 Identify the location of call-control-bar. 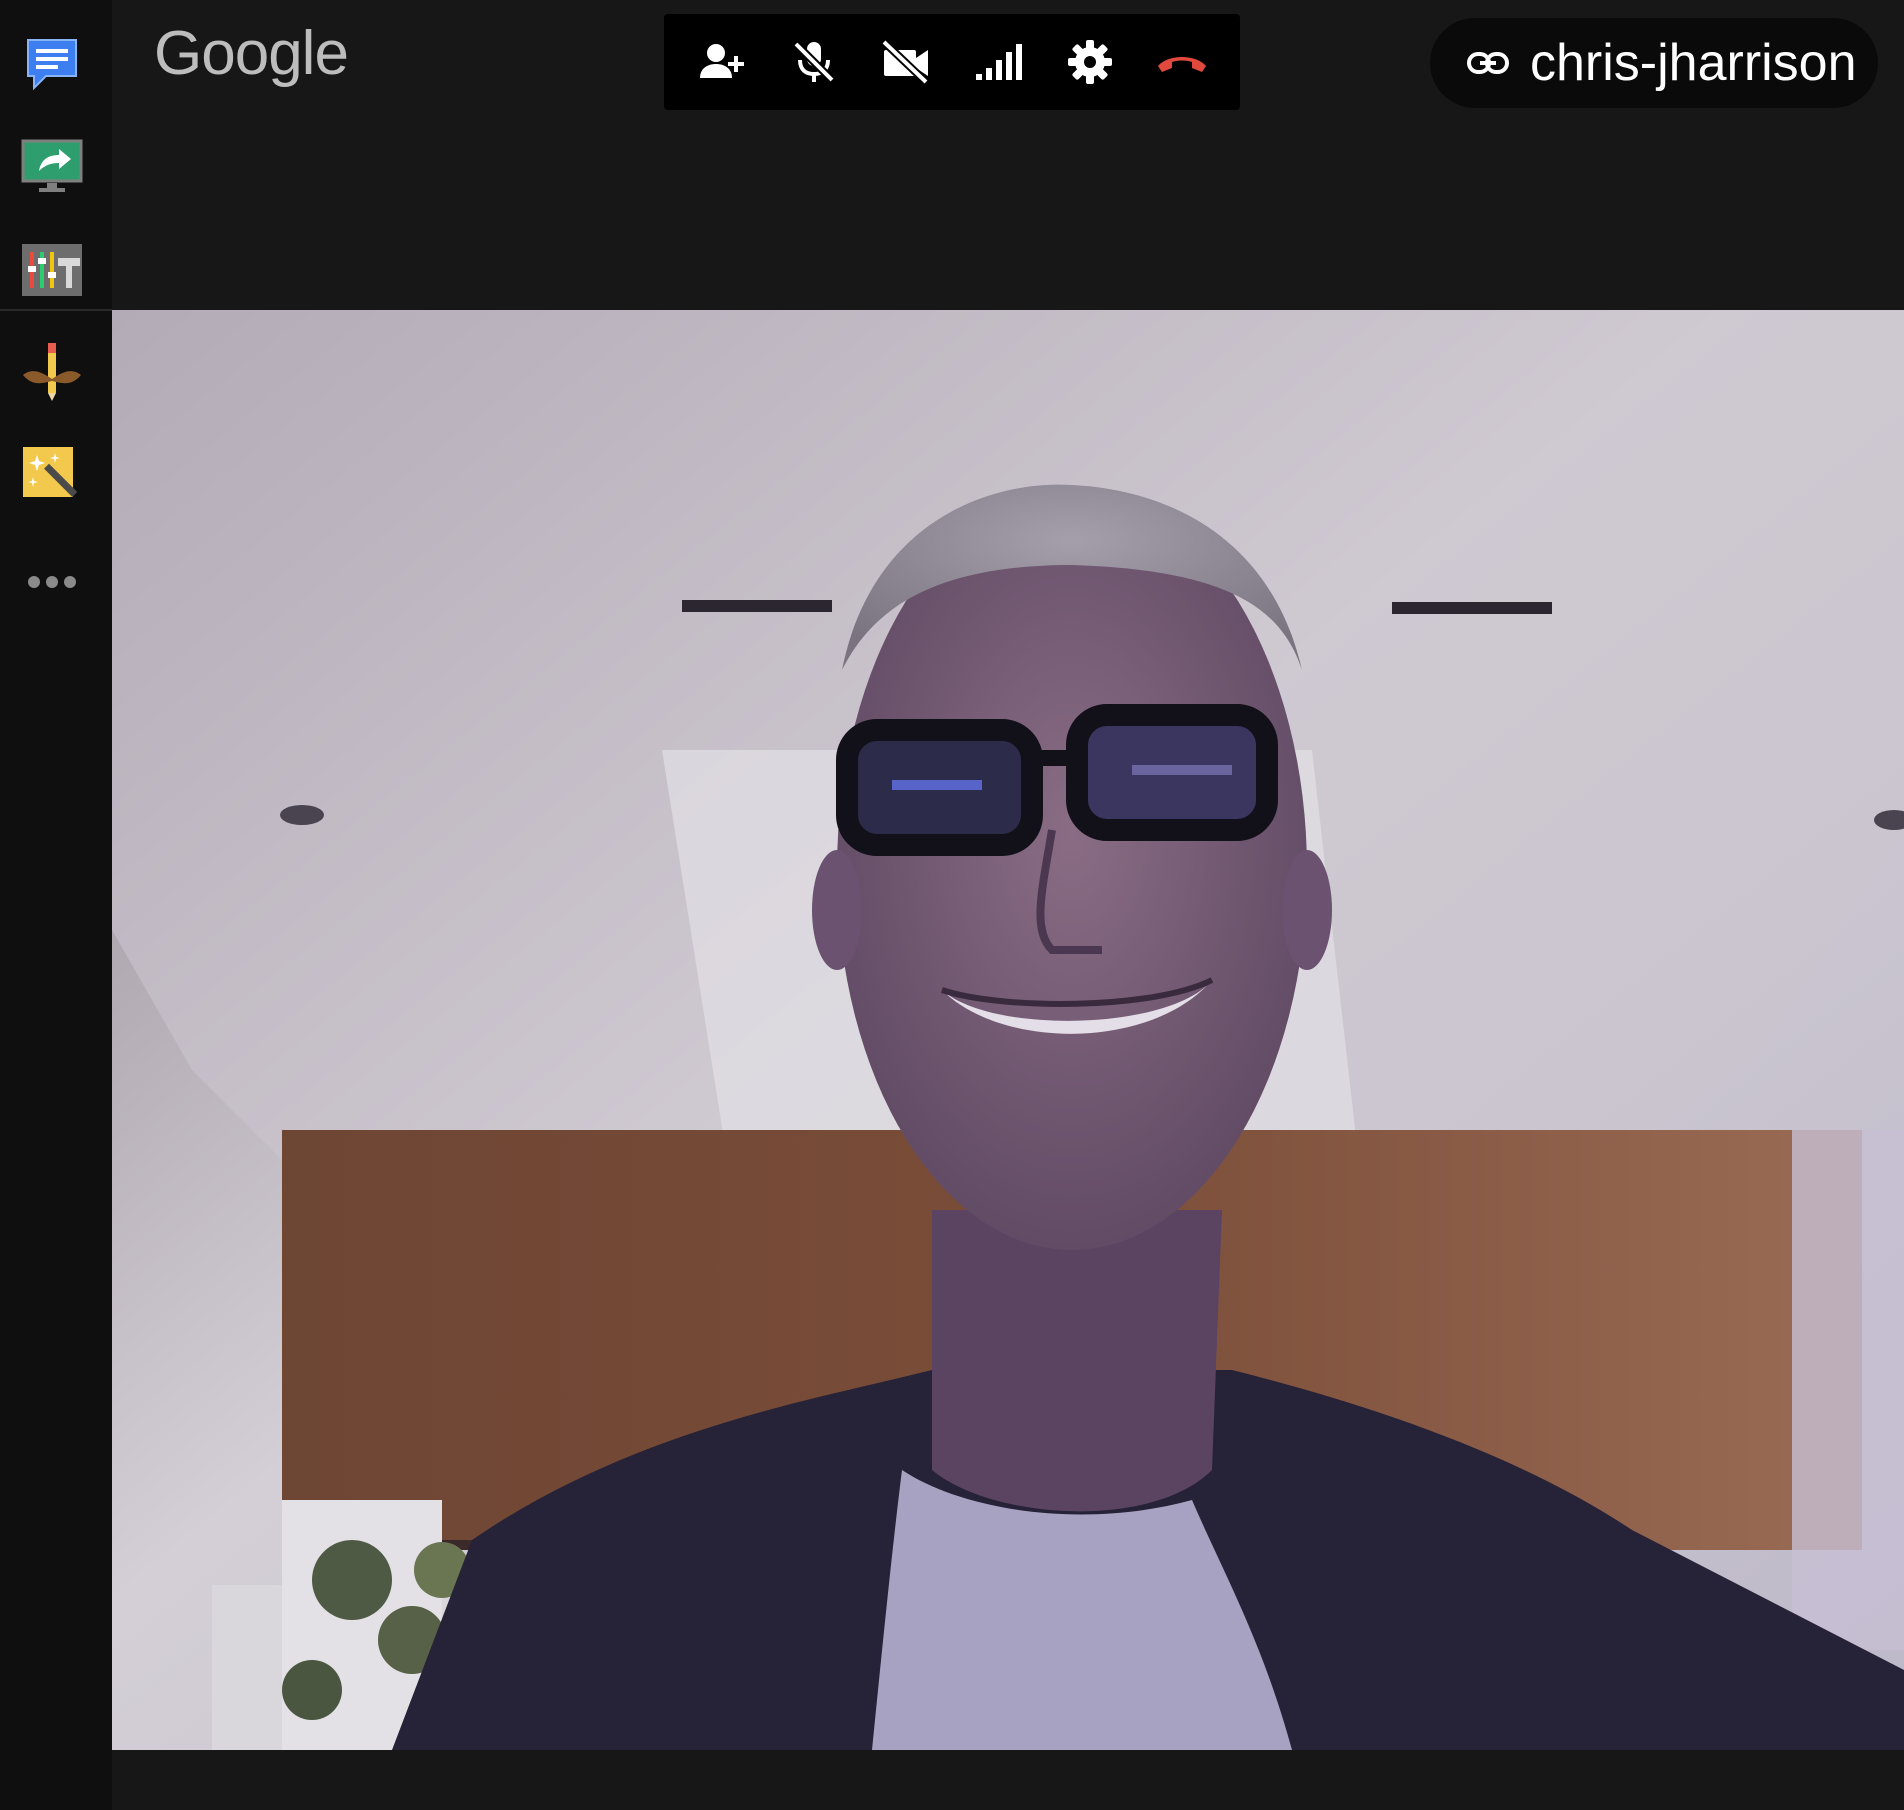
(952, 62).